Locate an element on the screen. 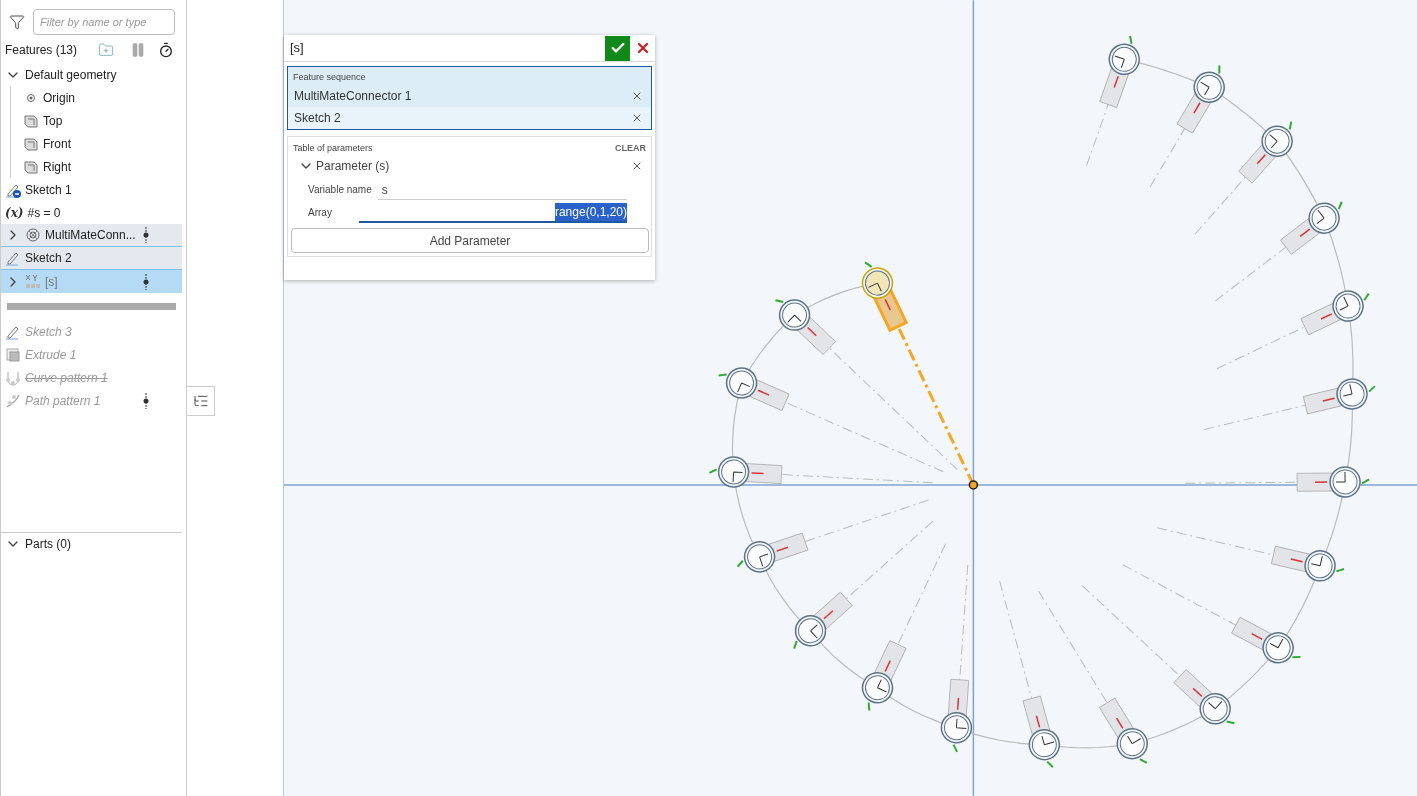 The width and height of the screenshot is (1417, 796). field-label: Variable name is located at coordinates (340, 190).